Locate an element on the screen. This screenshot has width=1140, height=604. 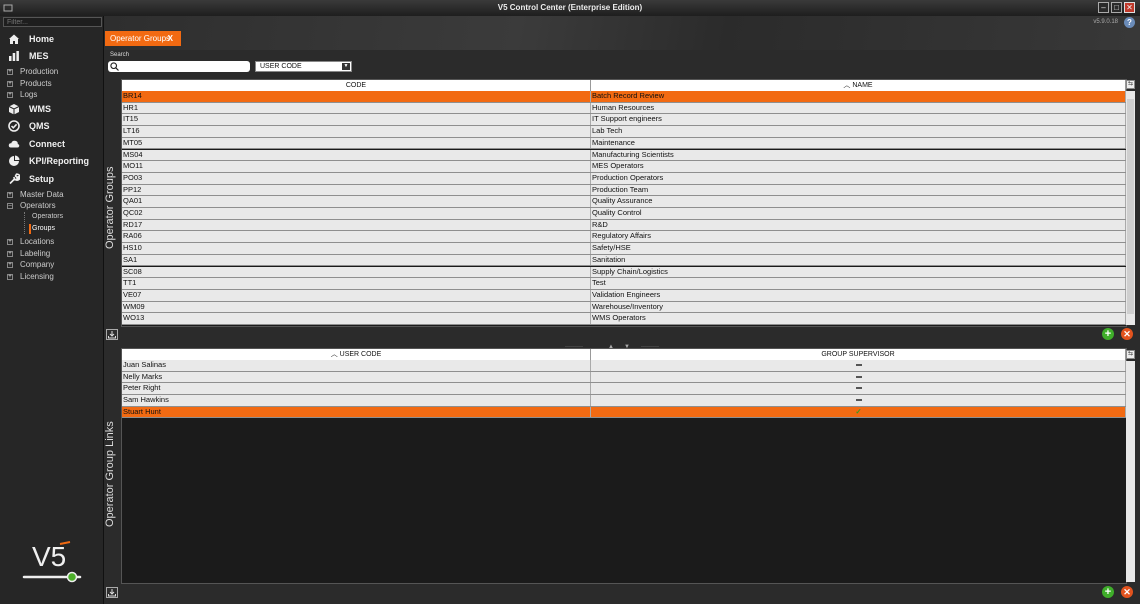
table-row: SA1 Sanitation is located at coordinates (624, 260).